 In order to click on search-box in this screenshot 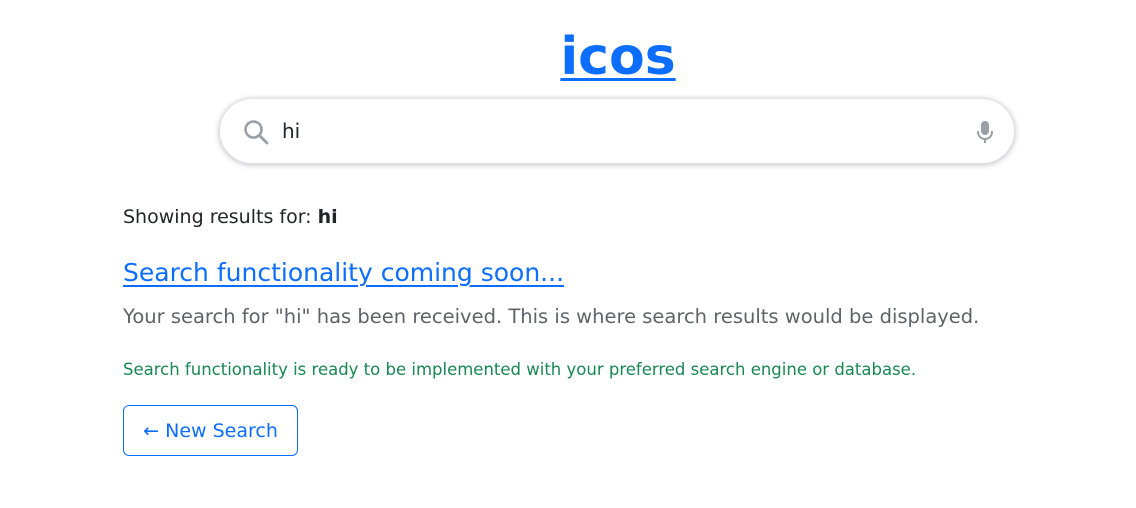, I will do `click(617, 131)`.